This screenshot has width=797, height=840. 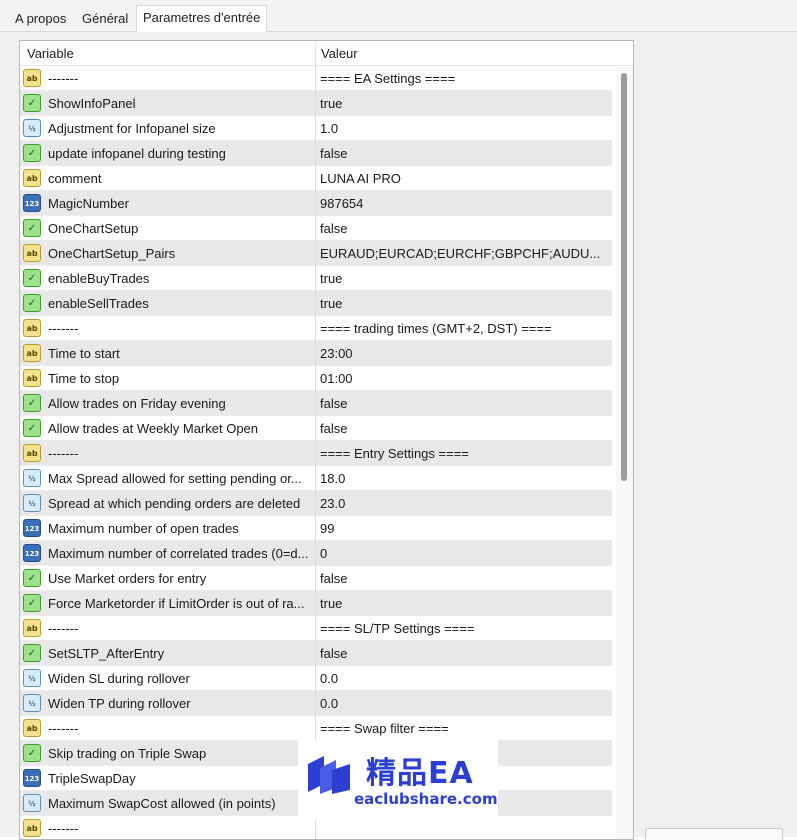 I want to click on tab-input-parameters: Parametres d'entrée, so click(x=202, y=19).